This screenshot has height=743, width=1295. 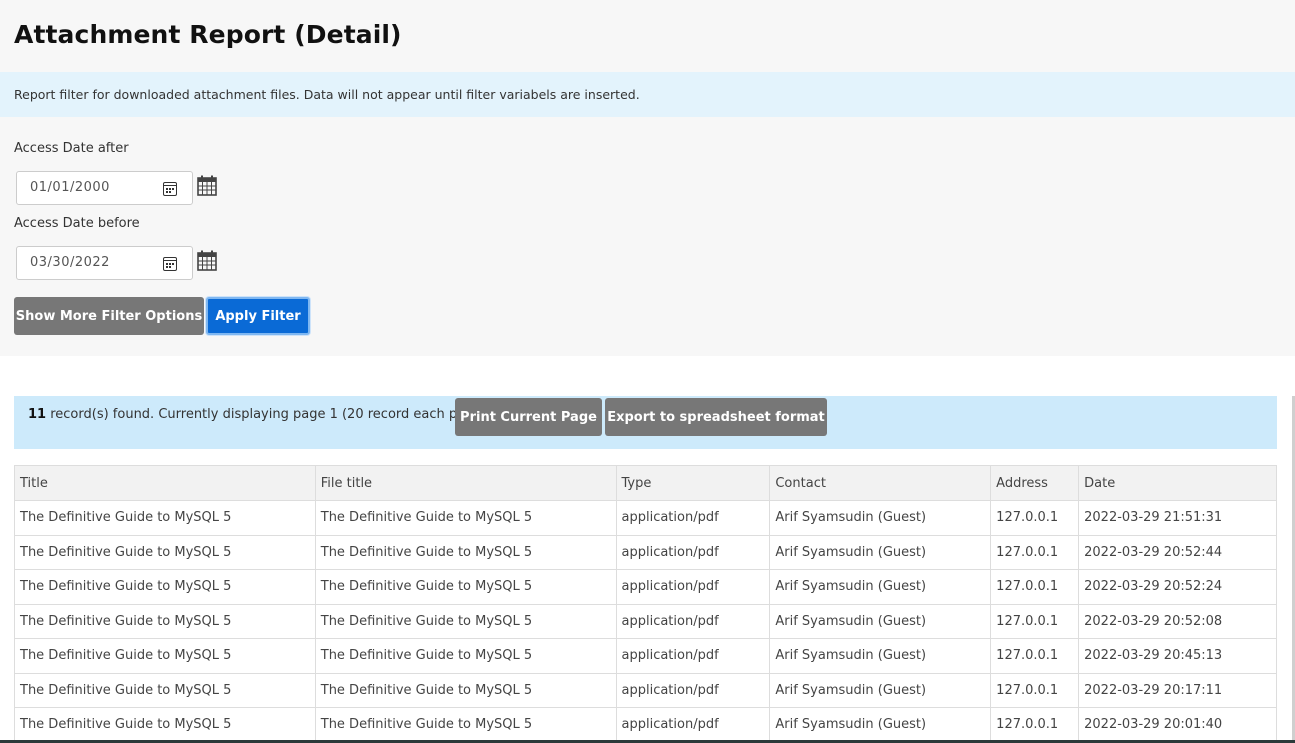 I want to click on access-date-before-input: 03/30/2022, so click(x=104, y=263).